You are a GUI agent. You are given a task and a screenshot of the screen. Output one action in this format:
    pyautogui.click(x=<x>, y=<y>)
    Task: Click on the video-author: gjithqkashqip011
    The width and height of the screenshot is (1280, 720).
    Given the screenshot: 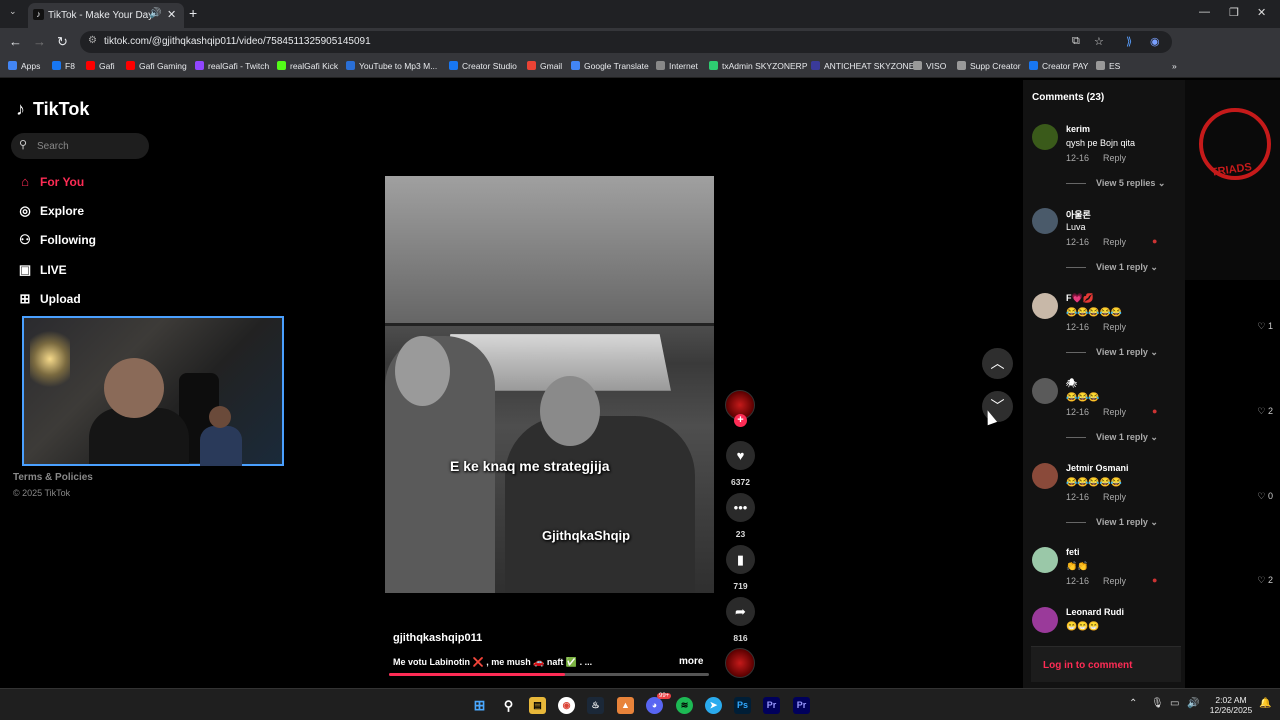 What is the action you would take?
    pyautogui.click(x=437, y=638)
    